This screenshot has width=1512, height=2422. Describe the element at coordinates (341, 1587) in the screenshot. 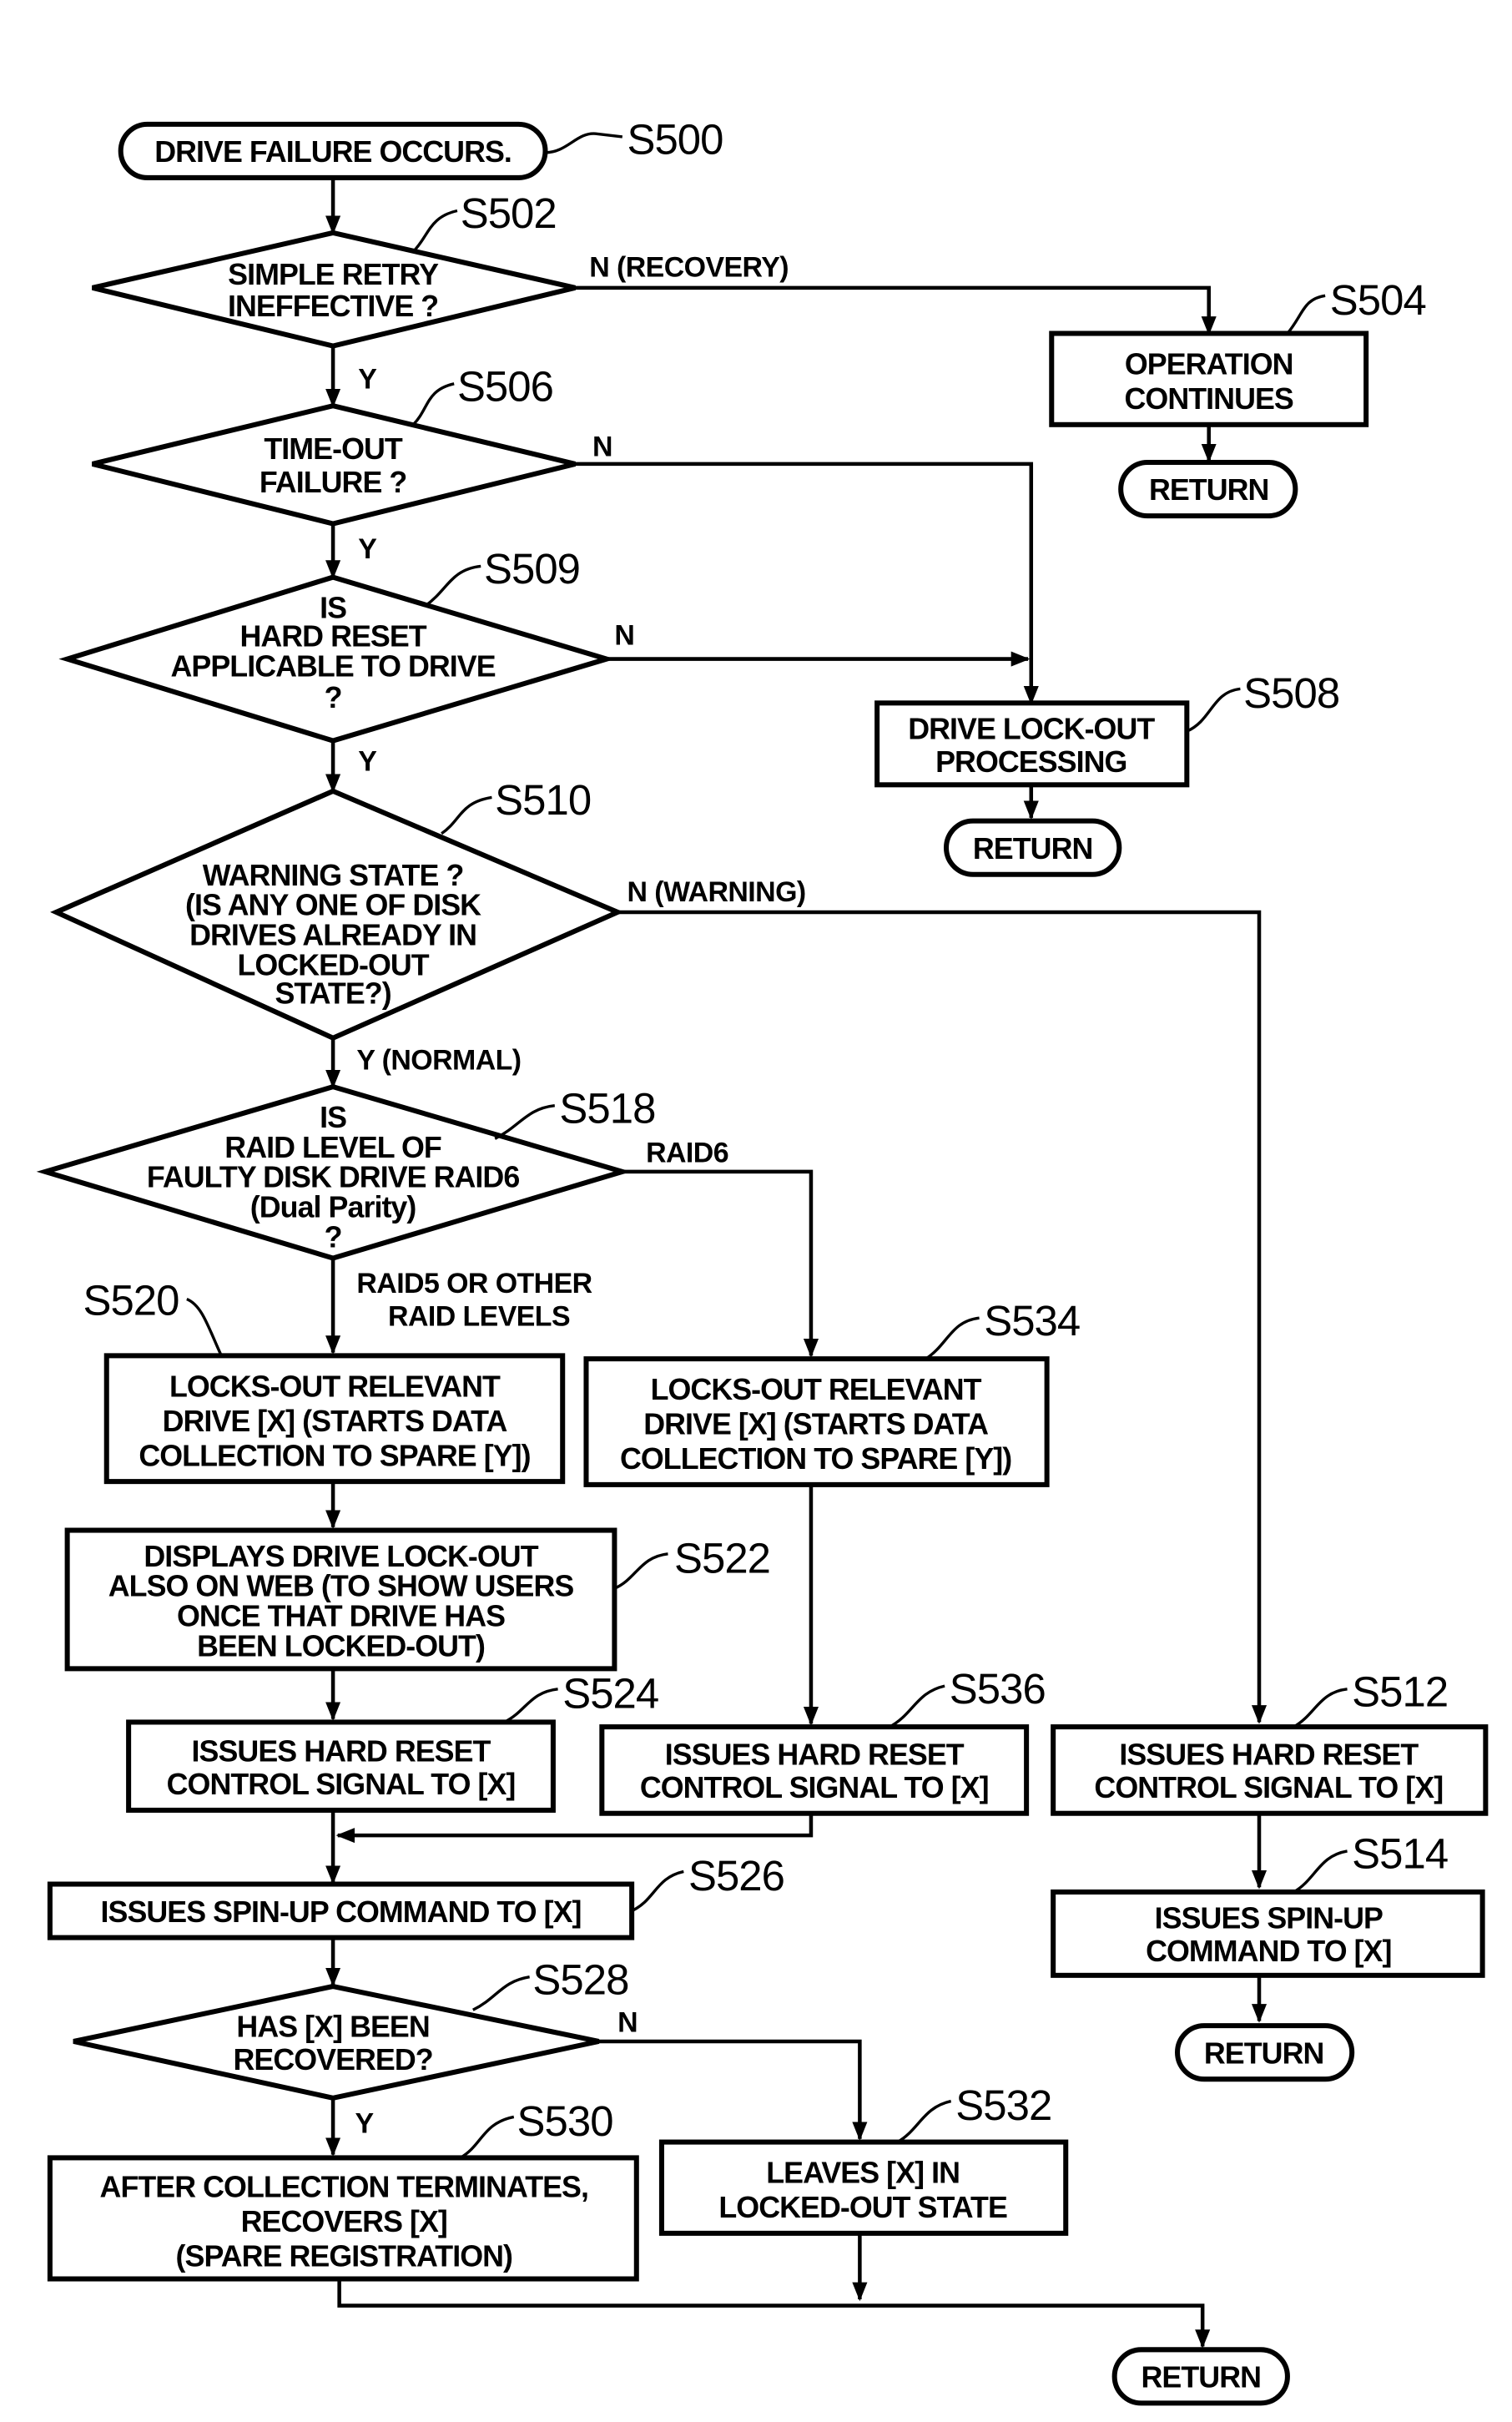

I see `node-text: ALSO ON WEB (TO SHOW USERS` at that location.